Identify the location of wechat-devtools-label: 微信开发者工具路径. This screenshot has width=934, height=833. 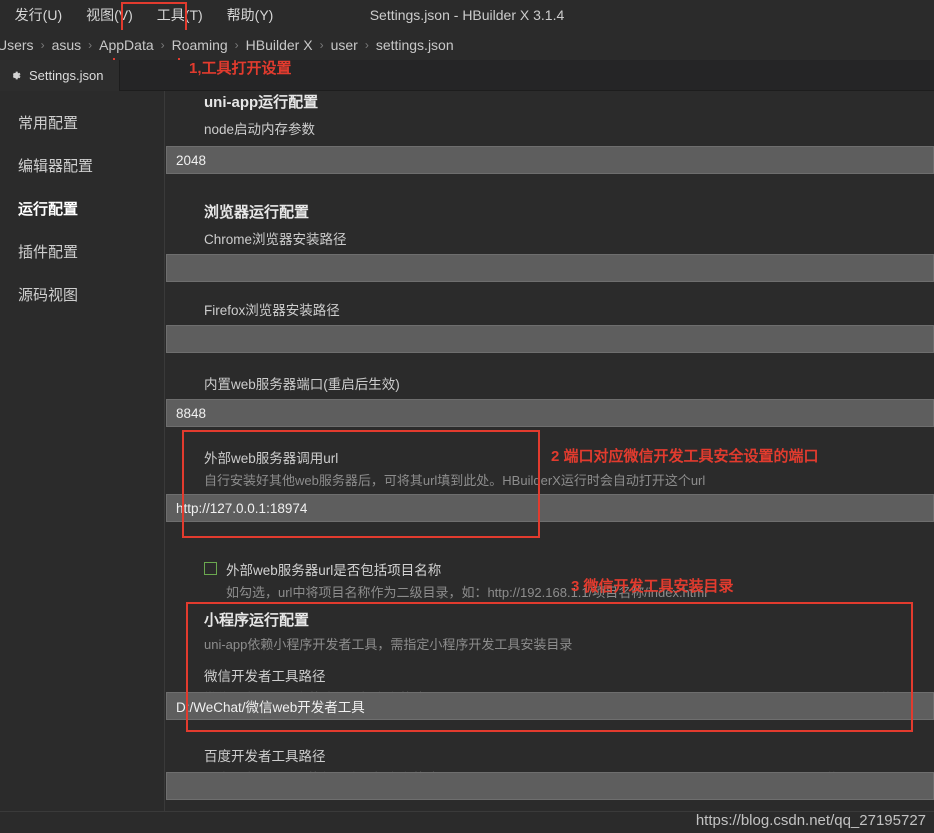
(265, 676).